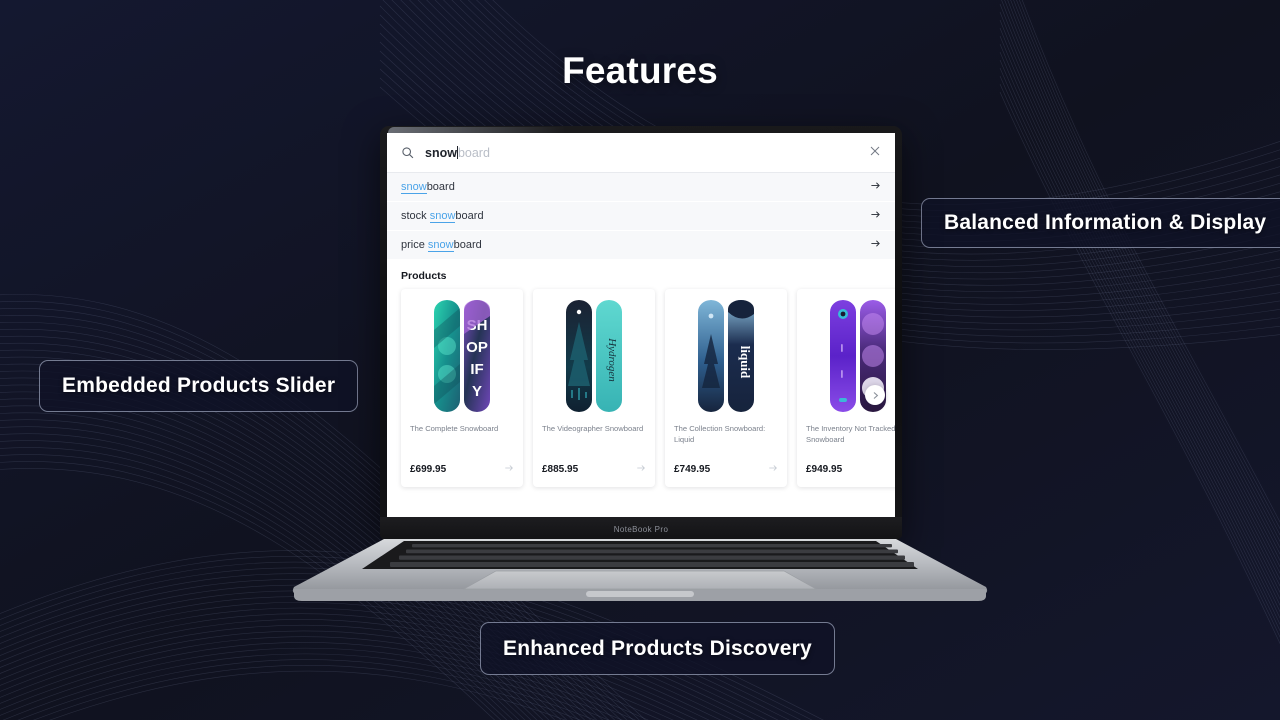 The height and width of the screenshot is (720, 1280). I want to click on search-suggestion-item: snowboard, so click(641, 187).